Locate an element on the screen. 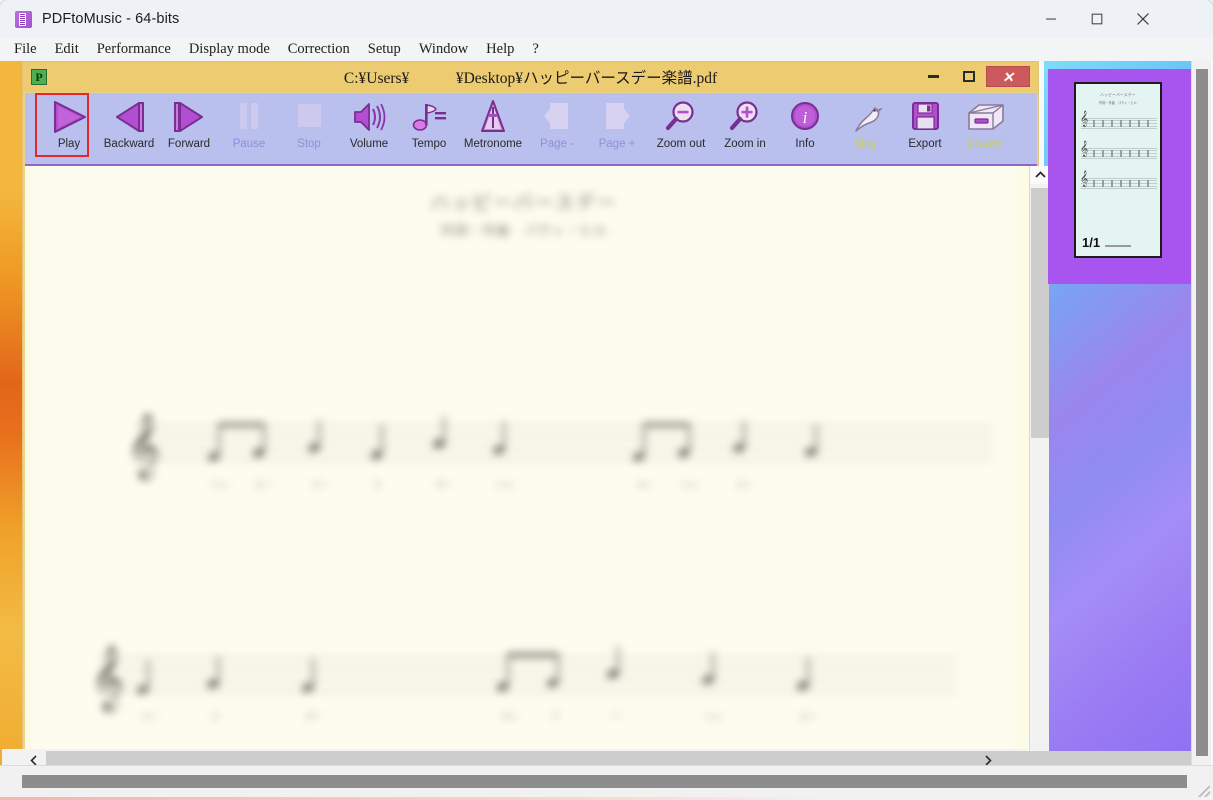 This screenshot has height=800, width=1213. toolbar-button-volume: Volume is located at coordinates (369, 129).